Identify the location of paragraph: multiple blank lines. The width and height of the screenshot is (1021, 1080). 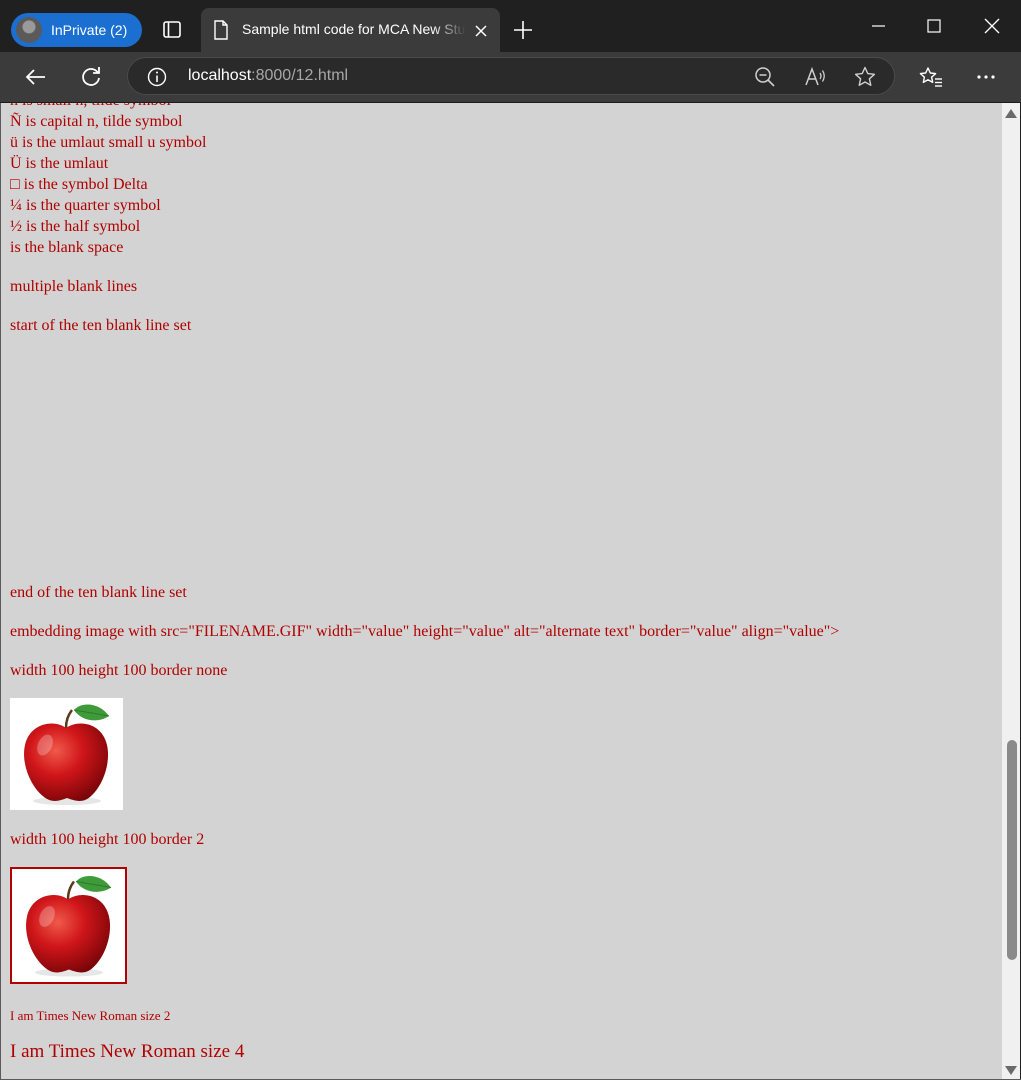
(74, 286).